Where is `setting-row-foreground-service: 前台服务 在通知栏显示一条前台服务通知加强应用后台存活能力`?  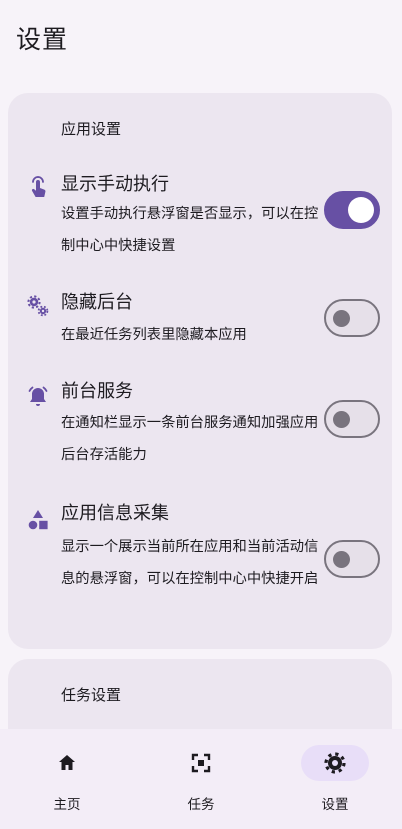 setting-row-foreground-service: 前台服务 在通知栏显示一条前台服务通知加强应用后台存活能力 is located at coordinates (200, 428).